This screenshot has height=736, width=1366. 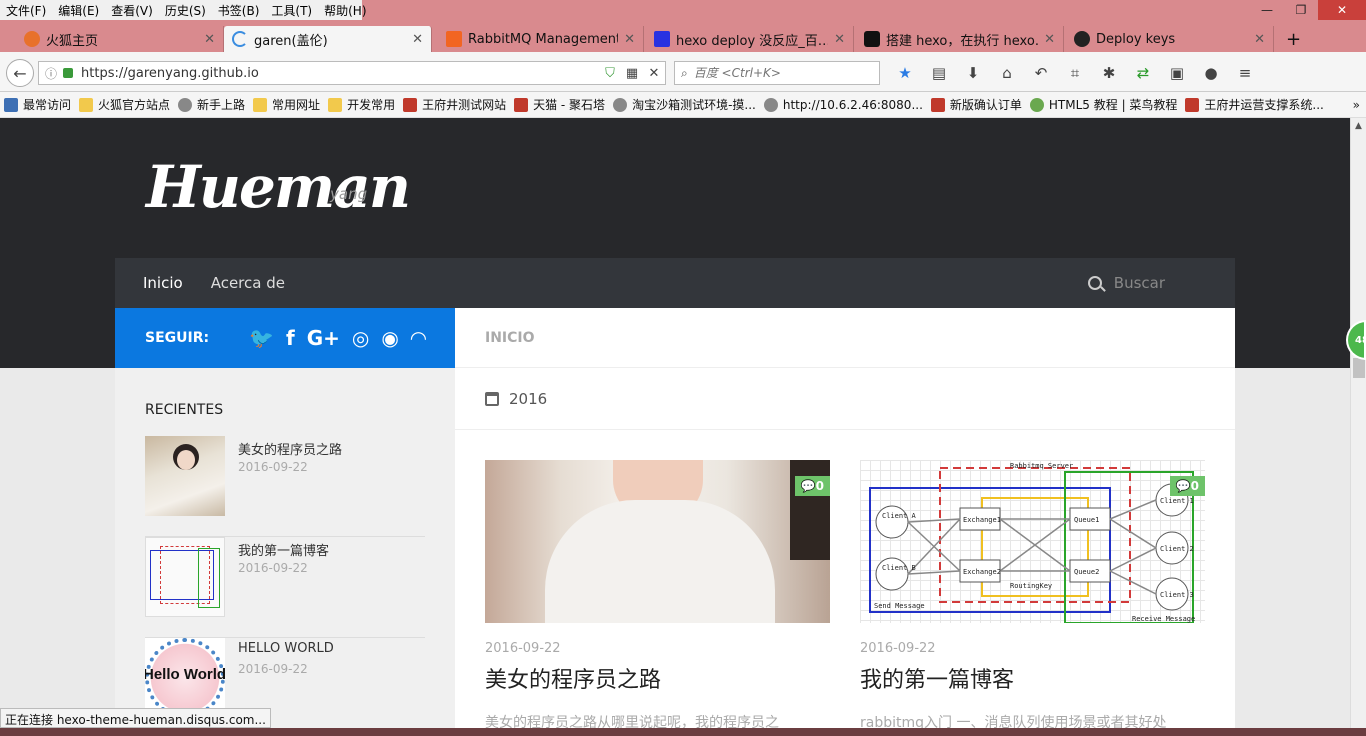 I want to click on comment-count: 0, so click(x=819, y=486).